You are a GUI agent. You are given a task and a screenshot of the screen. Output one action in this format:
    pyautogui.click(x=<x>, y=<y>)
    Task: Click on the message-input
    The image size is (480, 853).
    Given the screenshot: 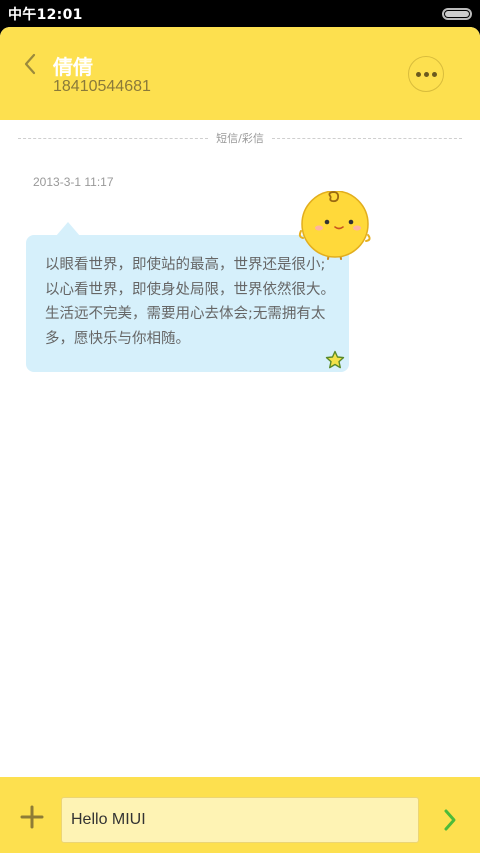 What is the action you would take?
    pyautogui.click(x=240, y=820)
    